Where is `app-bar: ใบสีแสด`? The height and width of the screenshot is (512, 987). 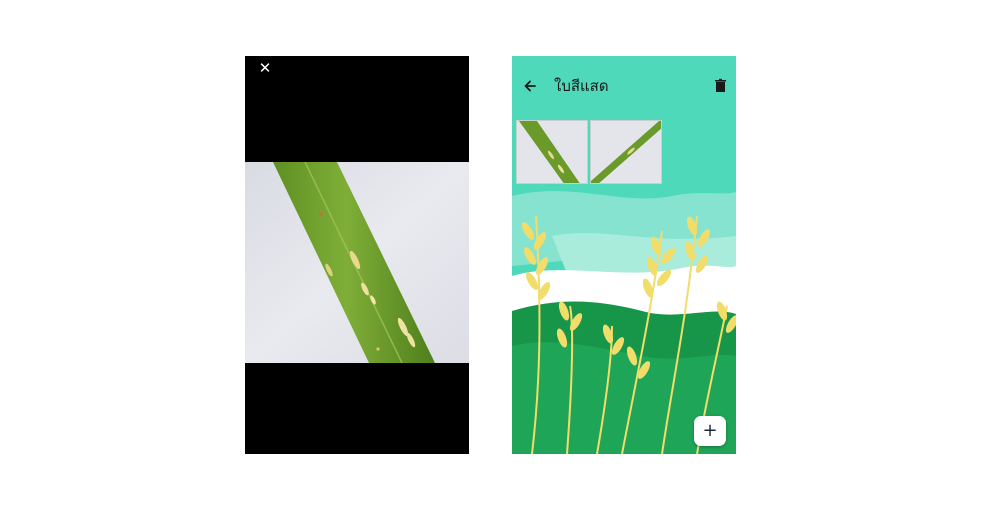 app-bar: ใบสีแสด is located at coordinates (624, 86).